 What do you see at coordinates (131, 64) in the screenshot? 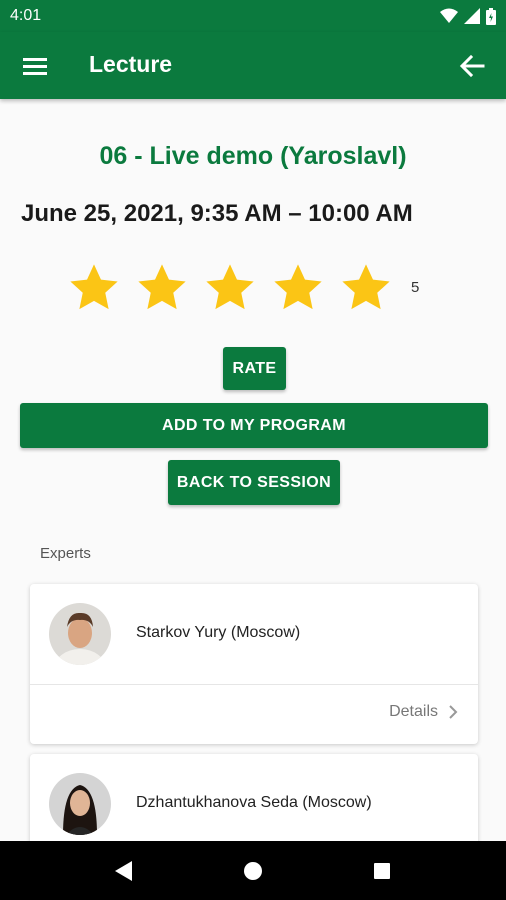
I see `page-title: Lecture` at bounding box center [131, 64].